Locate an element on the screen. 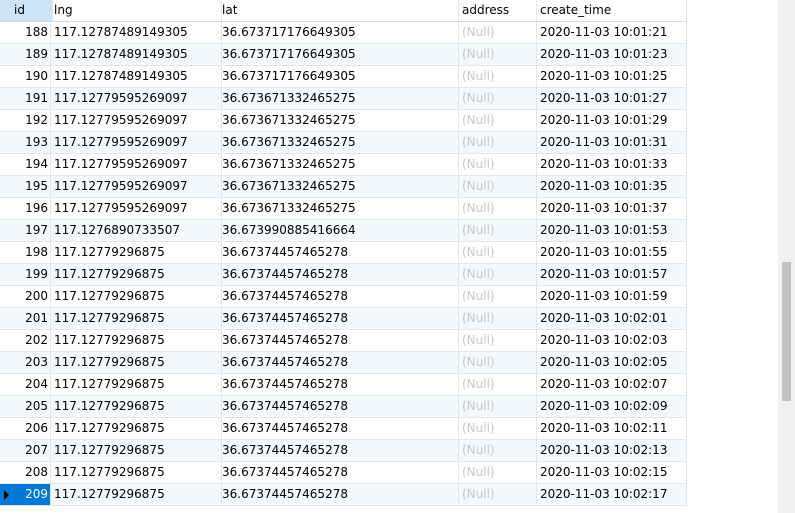 The image size is (795, 513). cell-id: 205 is located at coordinates (25, 407).